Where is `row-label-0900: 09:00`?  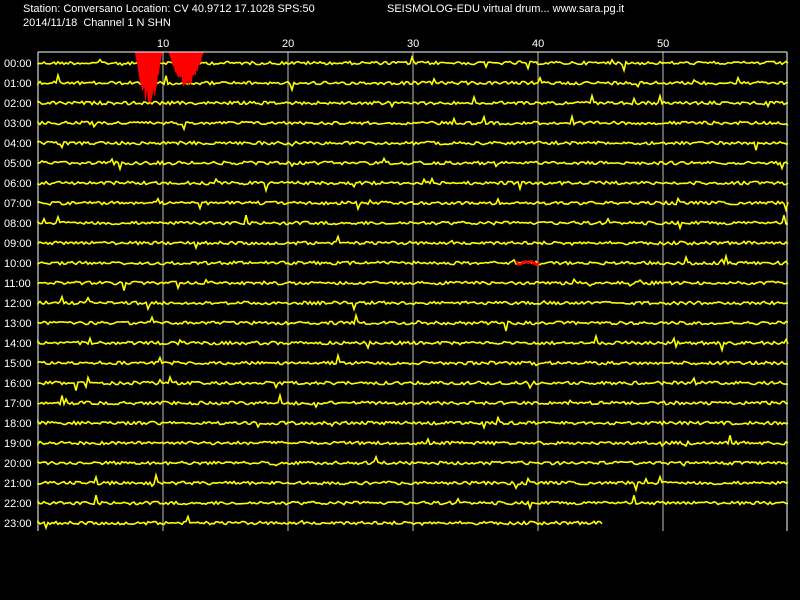
row-label-0900: 09:00 is located at coordinates (18, 244).